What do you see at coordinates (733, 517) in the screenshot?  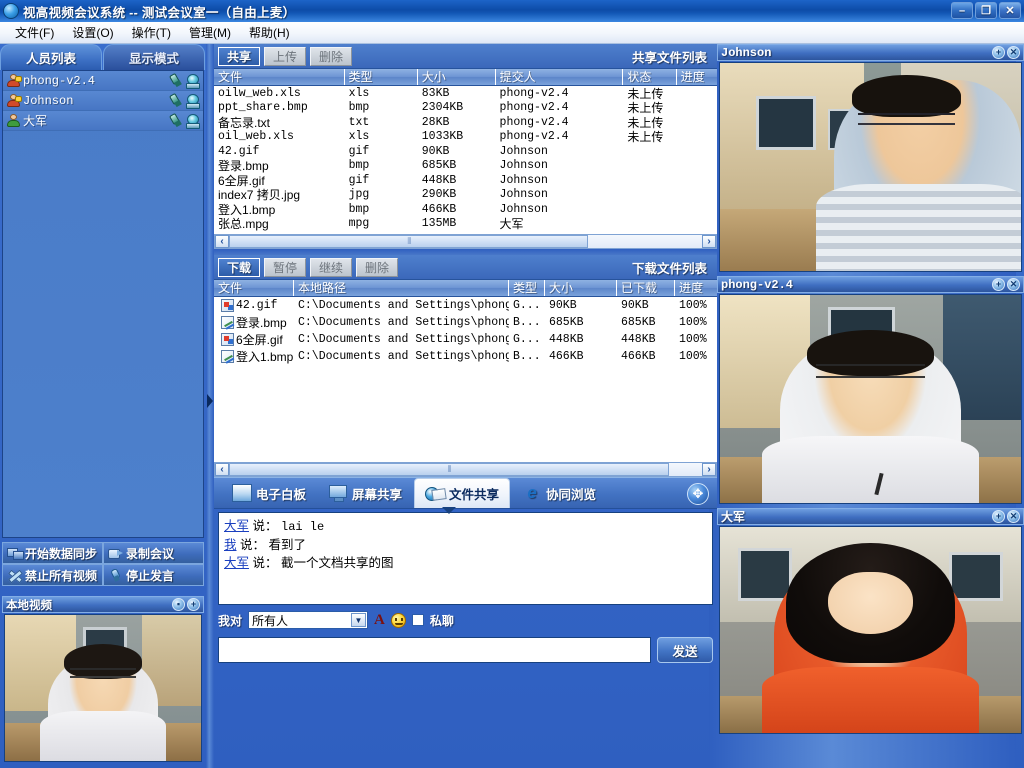 I see `video-participant-name: 大军` at bounding box center [733, 517].